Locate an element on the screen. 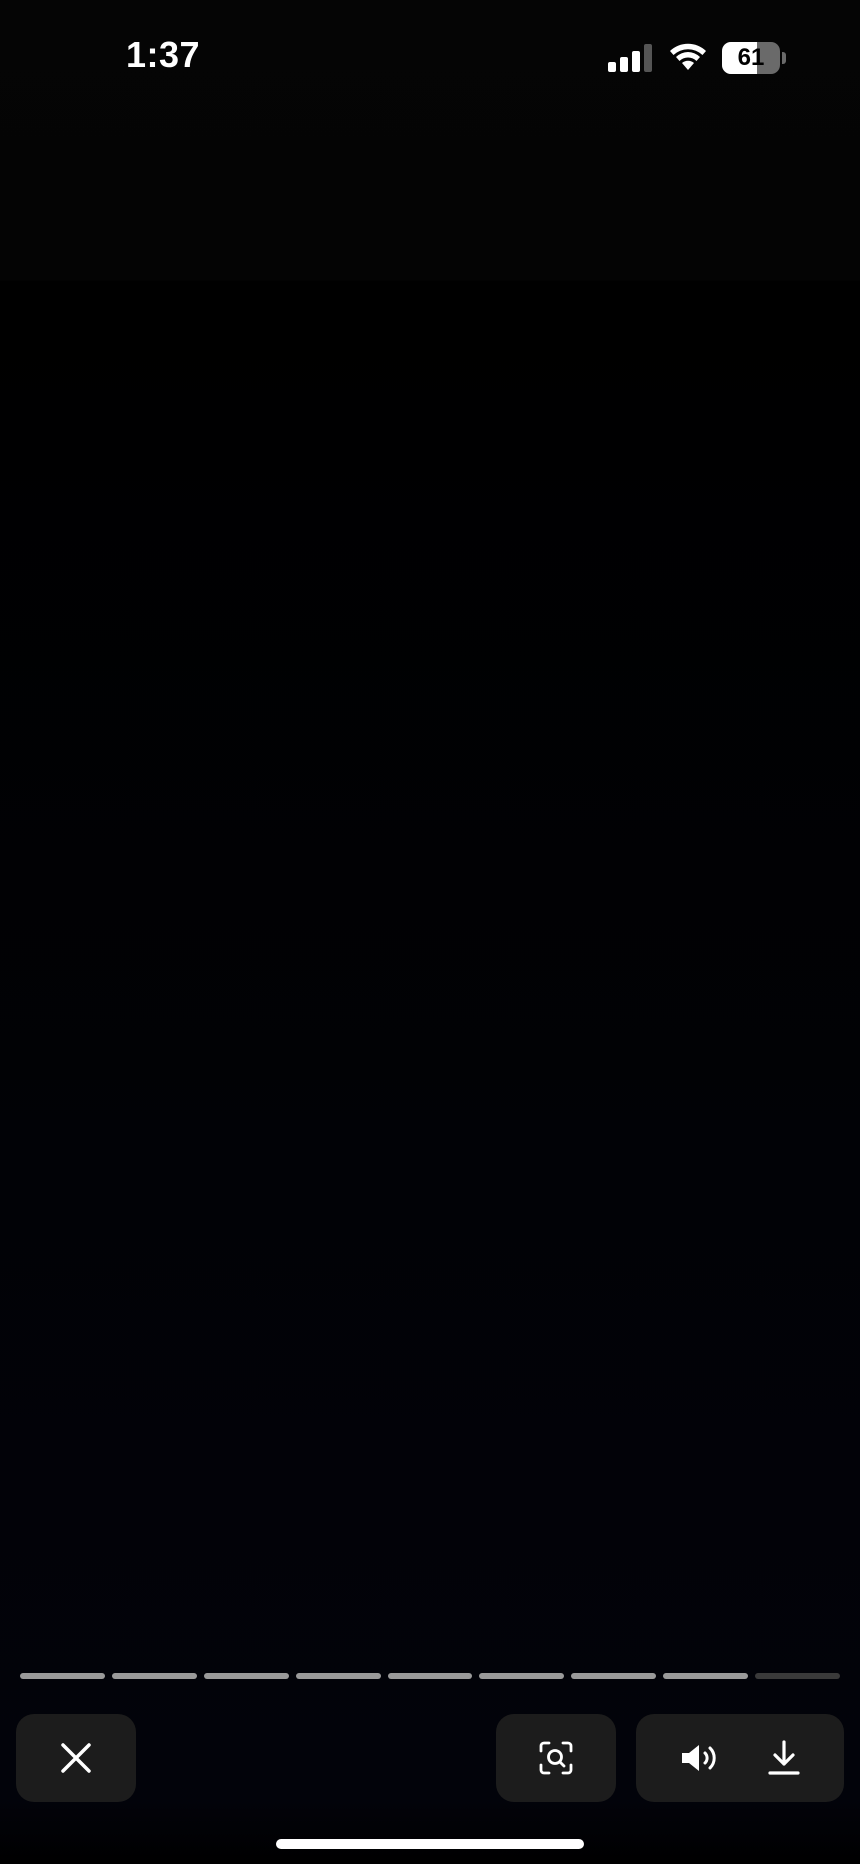 The image size is (860, 1864). visual-search-button is located at coordinates (556, 1758).